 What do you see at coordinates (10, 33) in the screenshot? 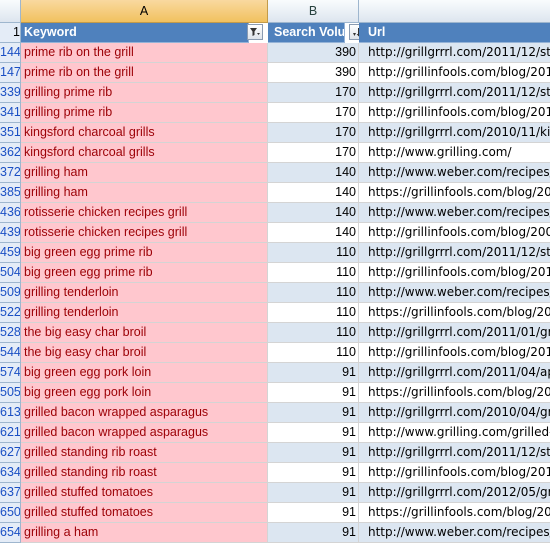
I see `row-header: 1` at bounding box center [10, 33].